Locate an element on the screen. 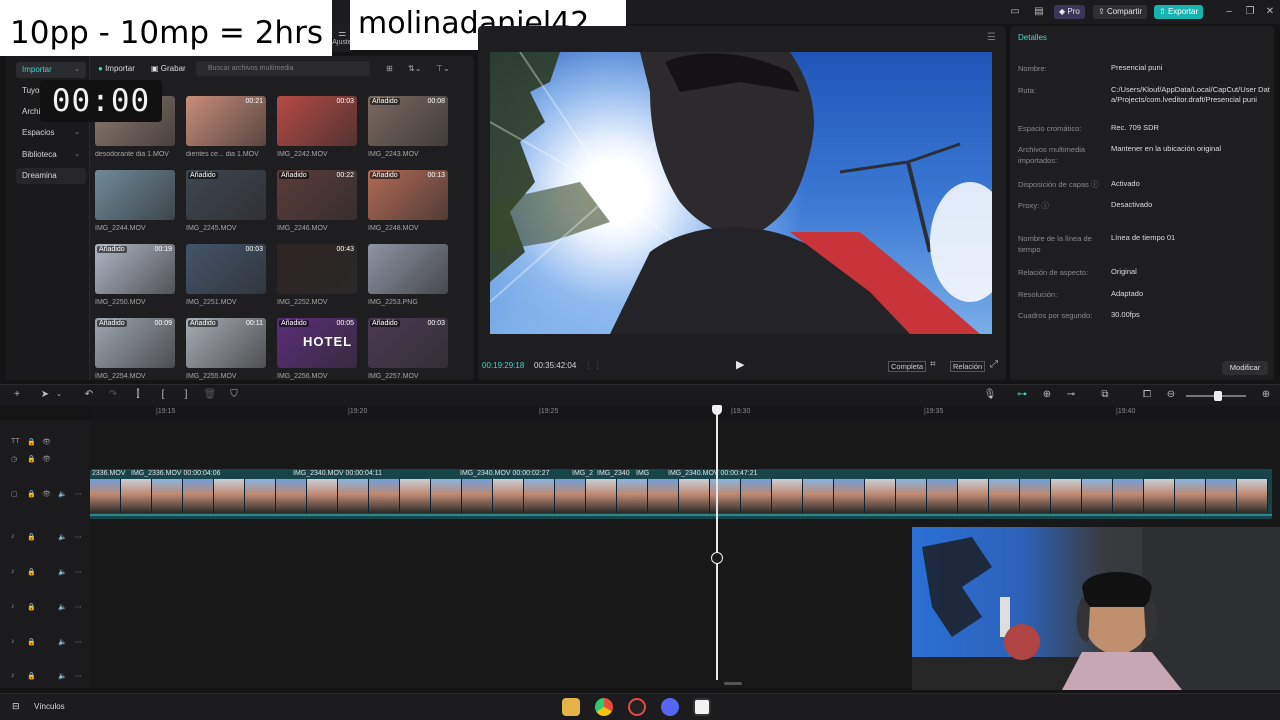  time-ruler is located at coordinates (685, 413).